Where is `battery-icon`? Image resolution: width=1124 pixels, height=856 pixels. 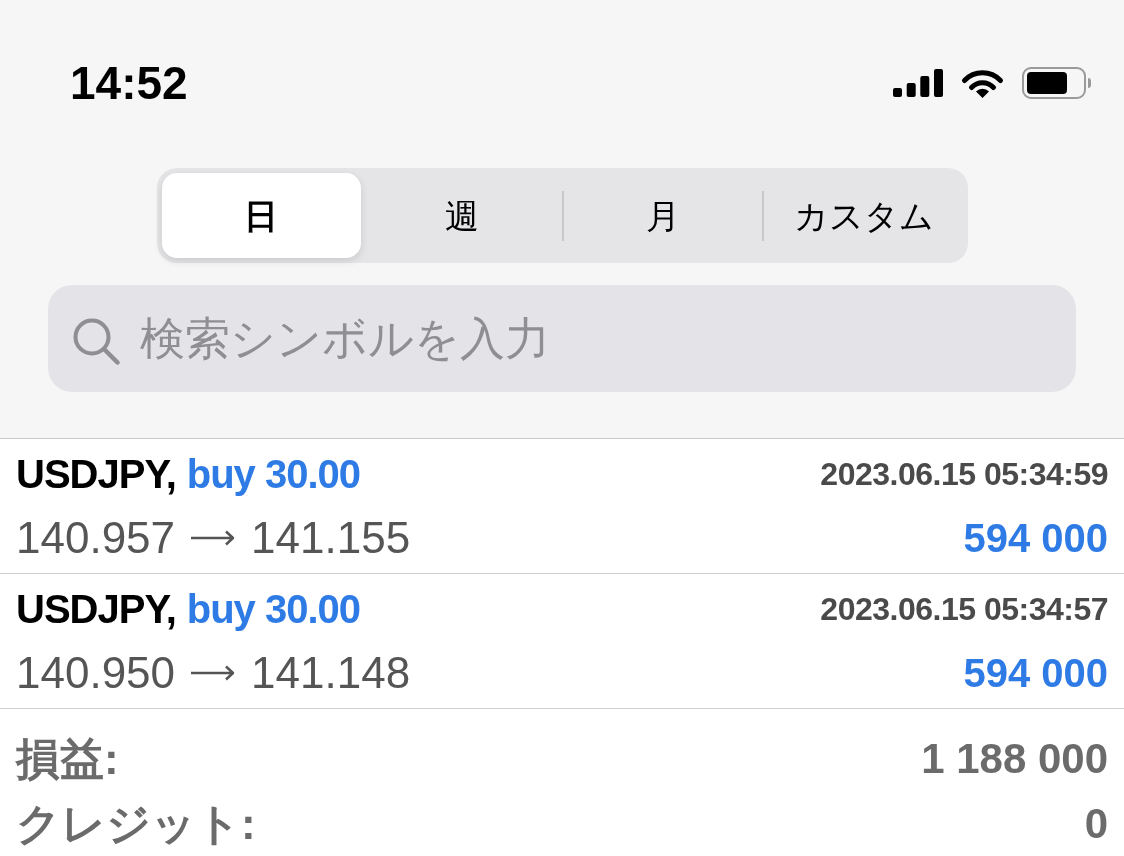 battery-icon is located at coordinates (1057, 83).